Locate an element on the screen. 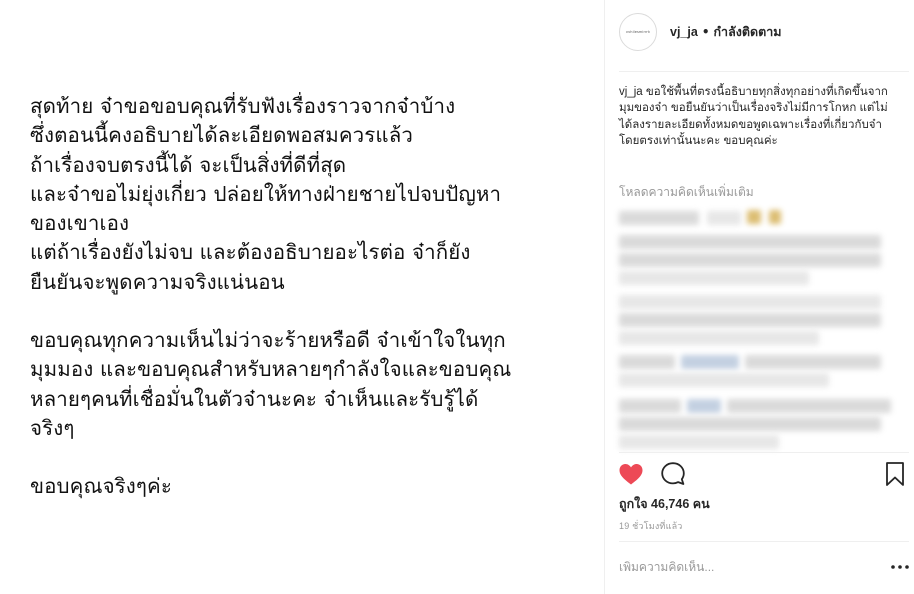 This screenshot has height=594, width=914. follow-button: กำลังติดตาม is located at coordinates (747, 32).